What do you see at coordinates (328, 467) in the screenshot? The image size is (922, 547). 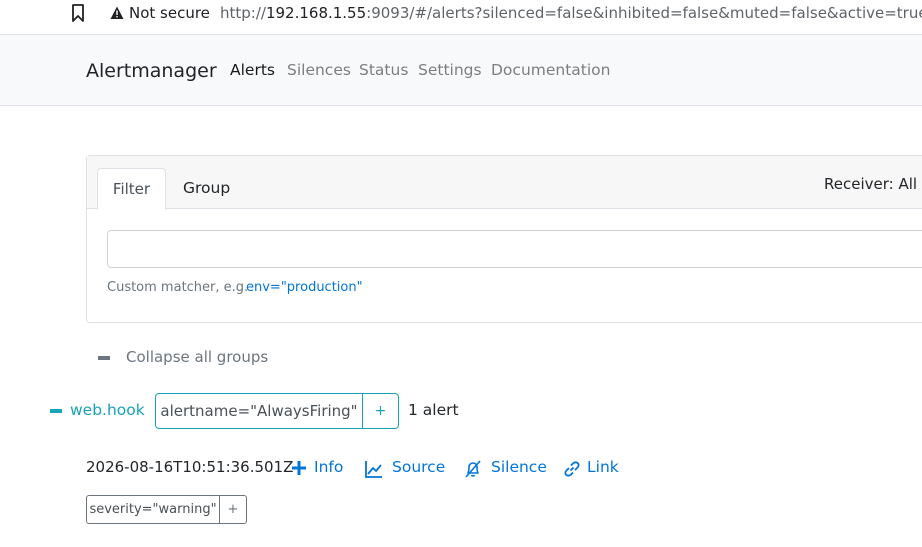 I see `info-button: Info` at bounding box center [328, 467].